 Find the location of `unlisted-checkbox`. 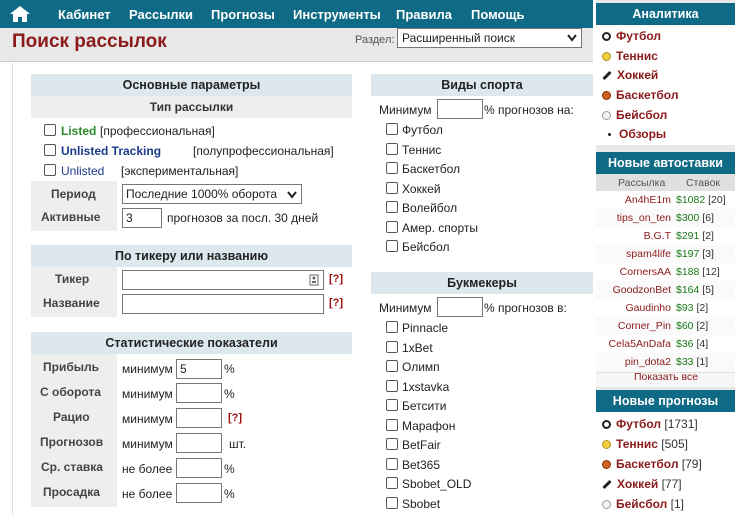

unlisted-checkbox is located at coordinates (50, 170).